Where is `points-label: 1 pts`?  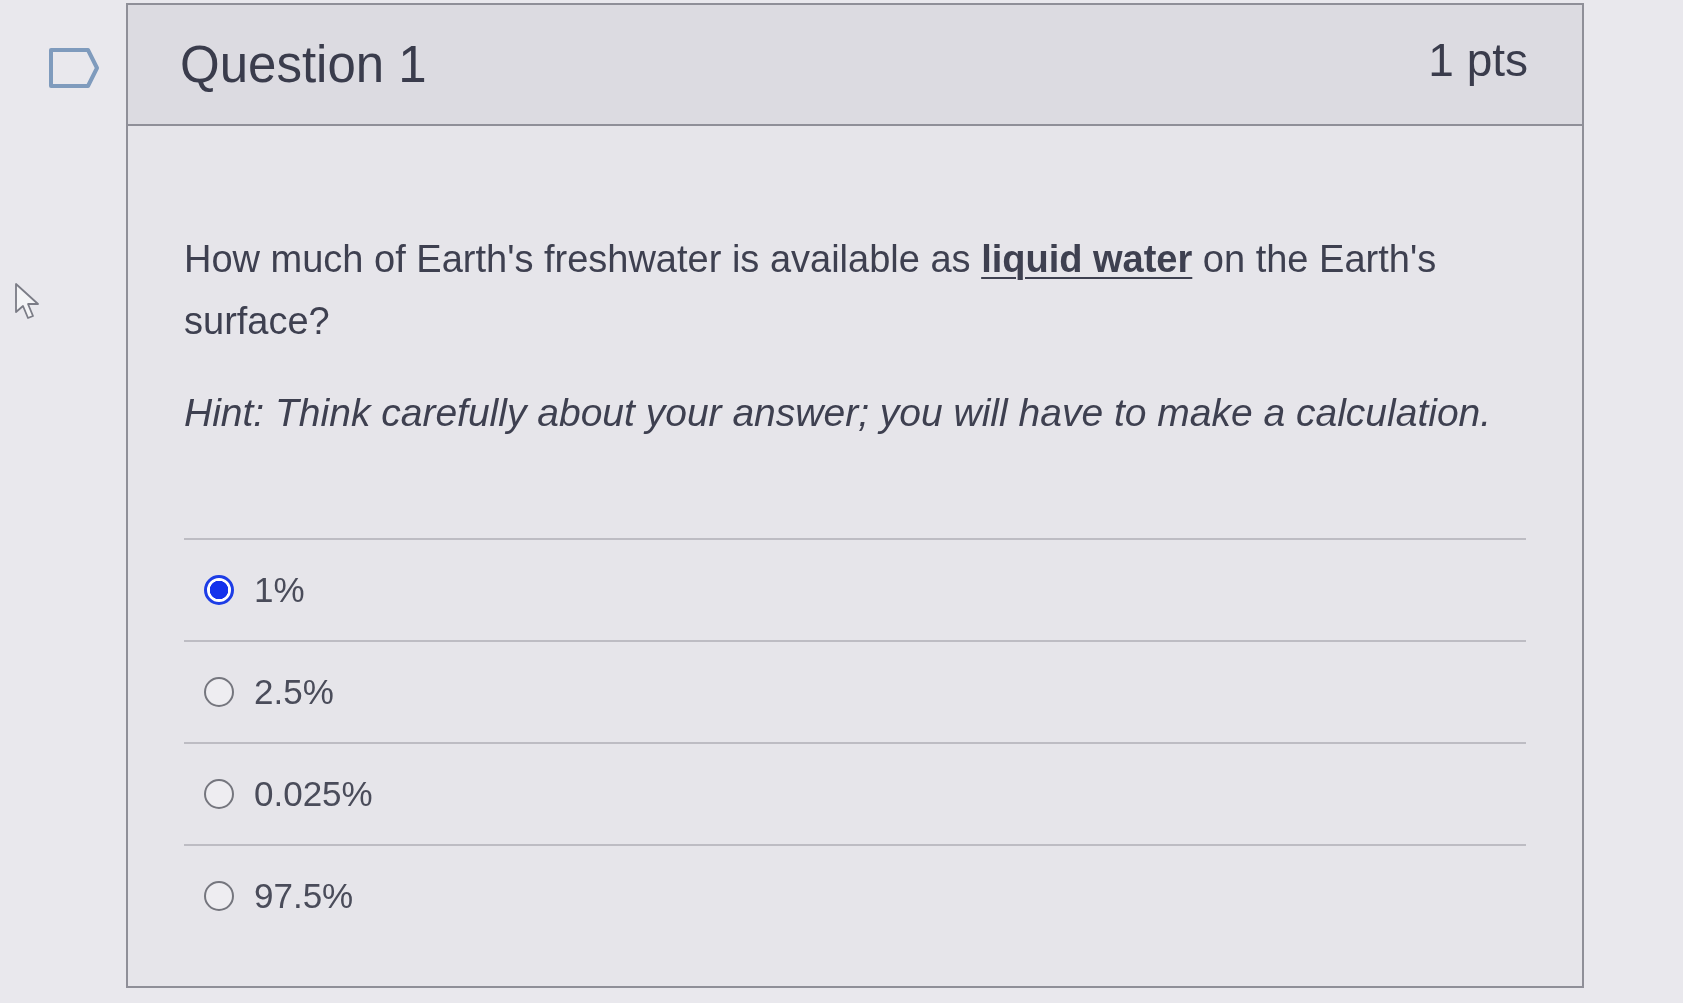 points-label: 1 pts is located at coordinates (1478, 59).